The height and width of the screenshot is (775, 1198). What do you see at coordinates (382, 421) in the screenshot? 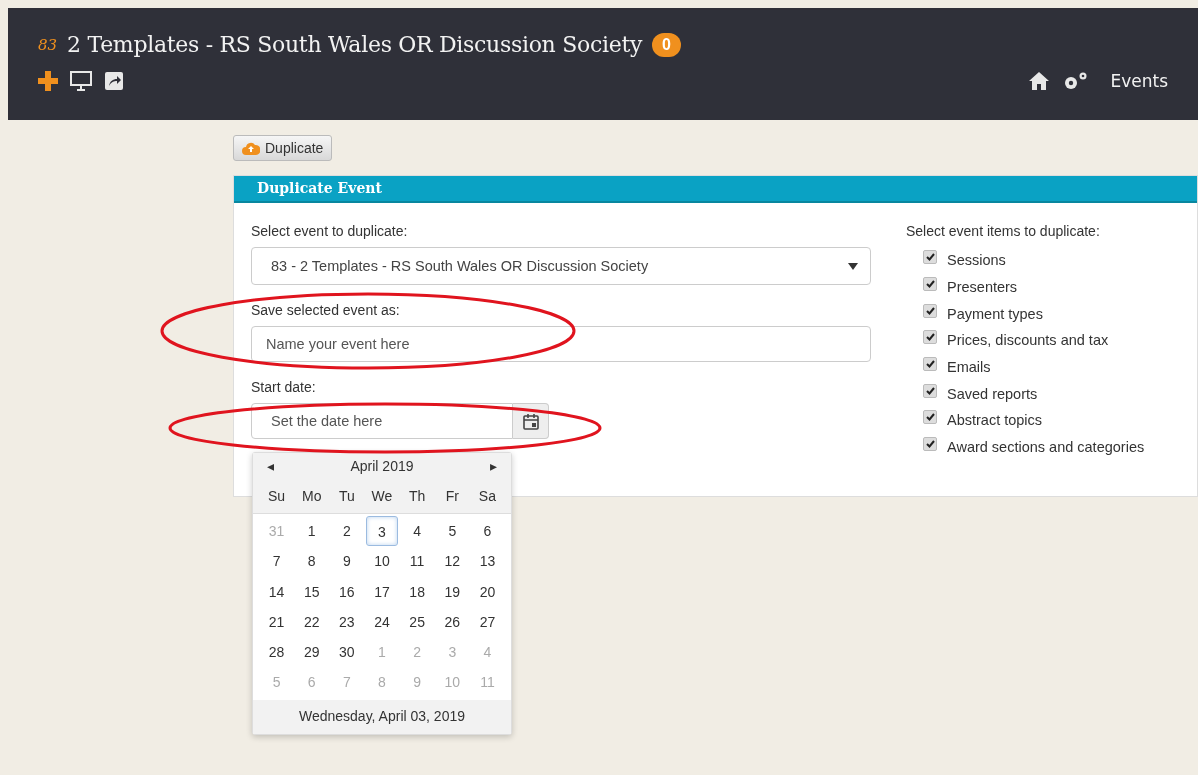
I see `date-field: Set the date here` at bounding box center [382, 421].